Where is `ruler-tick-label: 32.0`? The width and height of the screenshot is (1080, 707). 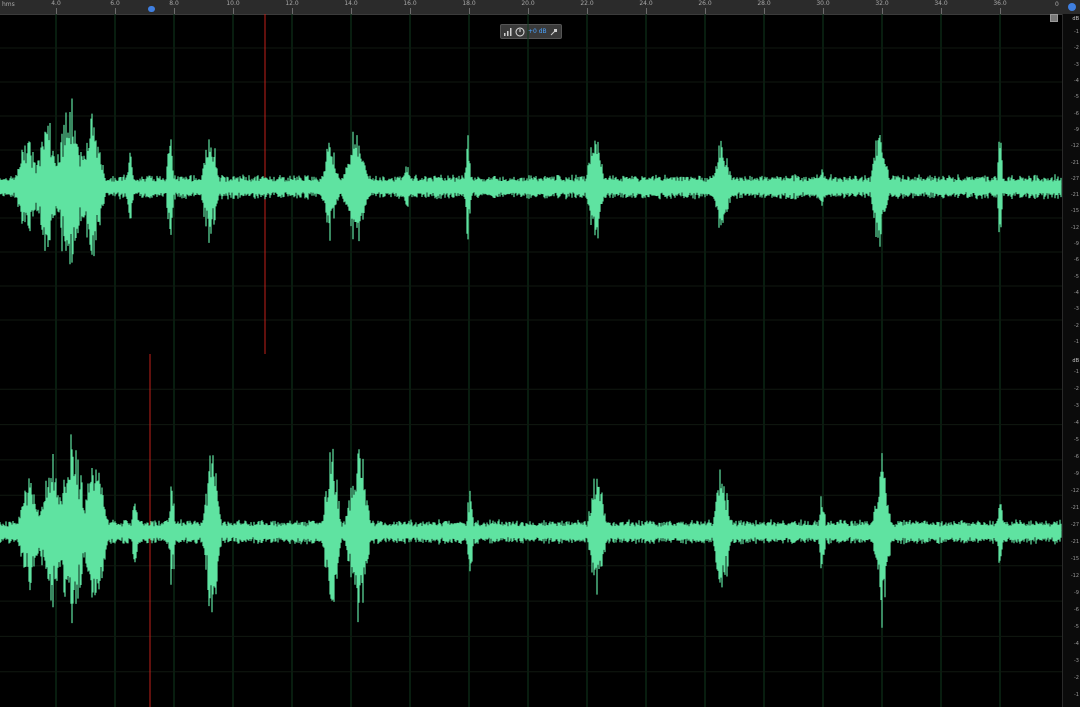
ruler-tick-label: 32.0 is located at coordinates (882, 3).